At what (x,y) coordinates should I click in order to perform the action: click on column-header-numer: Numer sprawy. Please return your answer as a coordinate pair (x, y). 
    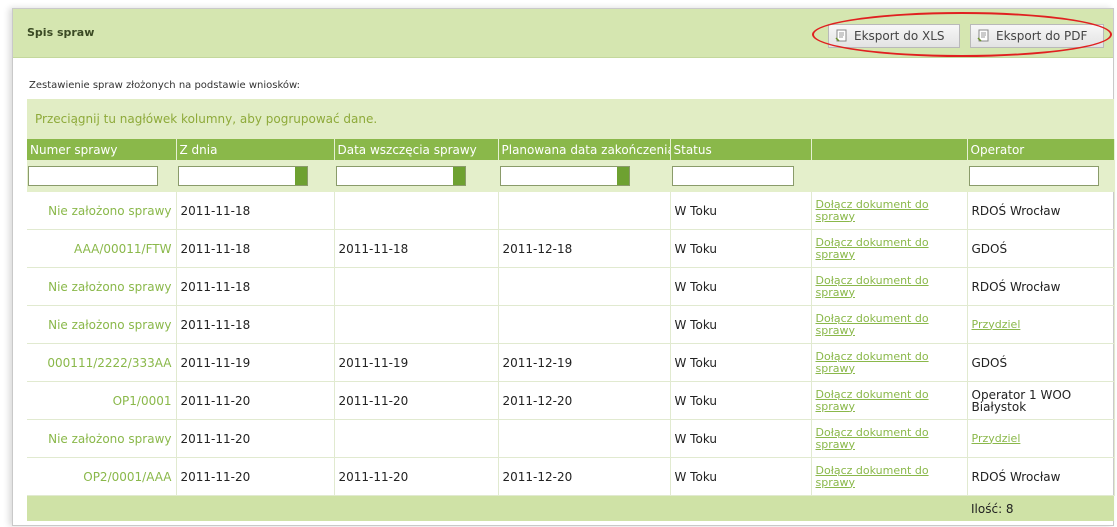
    Looking at the image, I should click on (102, 149).